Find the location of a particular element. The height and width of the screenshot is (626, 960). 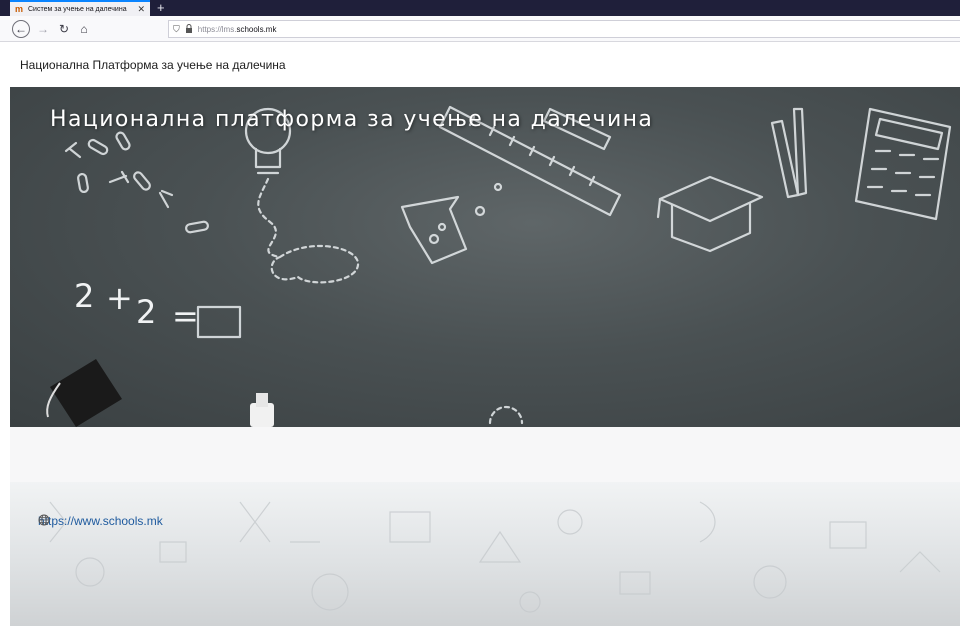

graduation-cap-drawing is located at coordinates (710, 214).